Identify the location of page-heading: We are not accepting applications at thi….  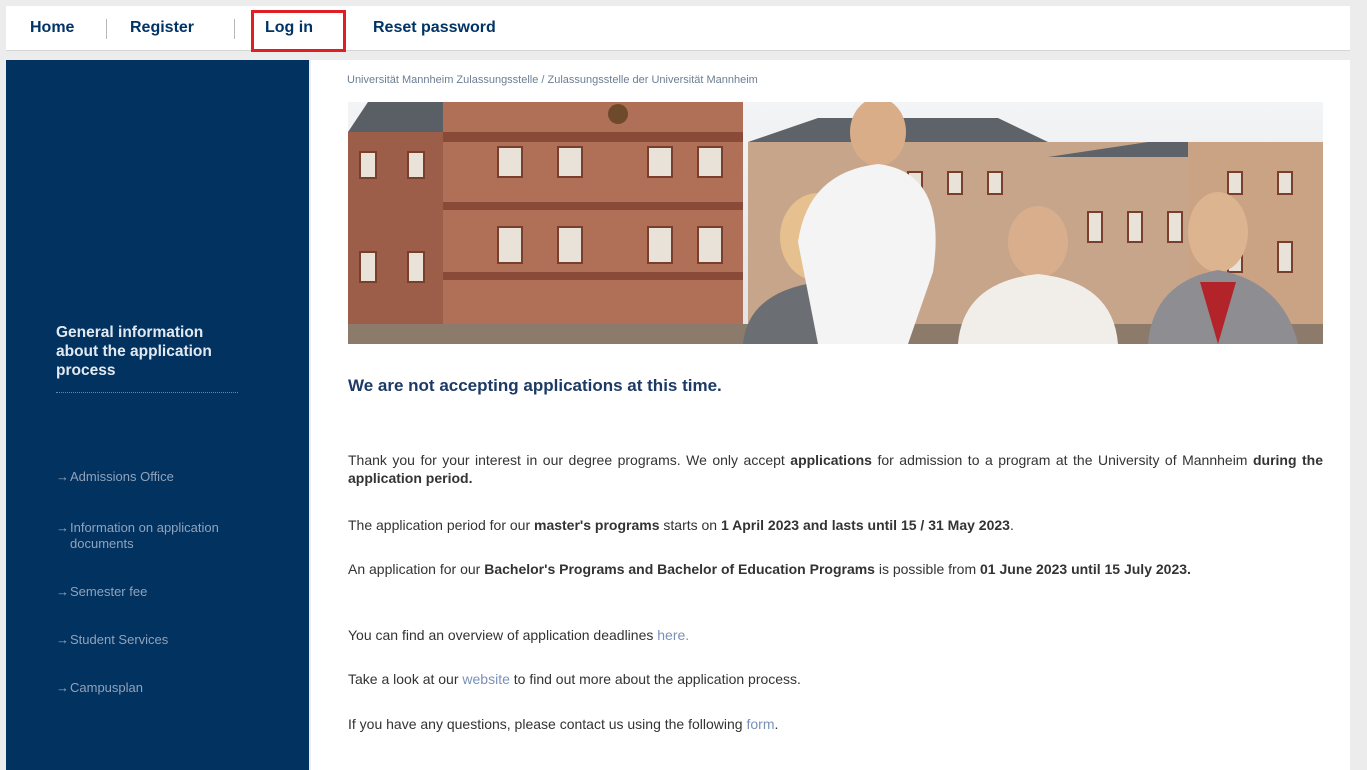
(535, 385).